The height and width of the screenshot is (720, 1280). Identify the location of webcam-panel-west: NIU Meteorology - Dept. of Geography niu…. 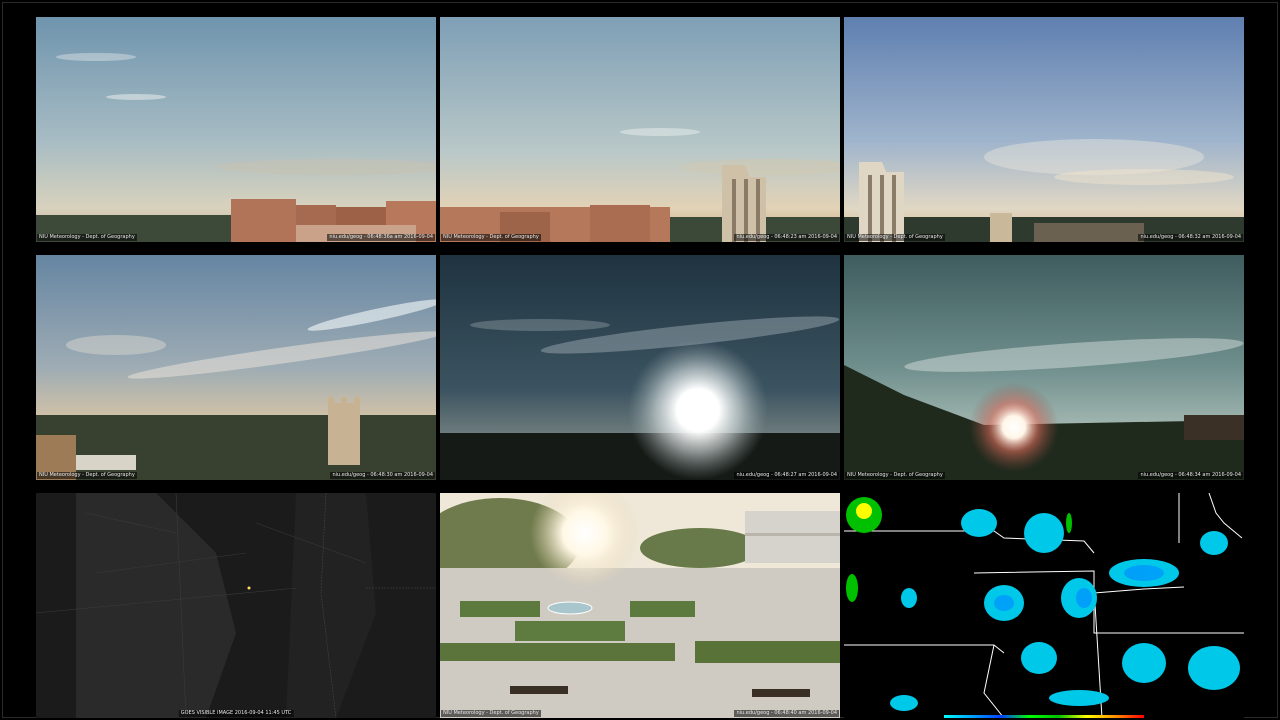
(236, 129).